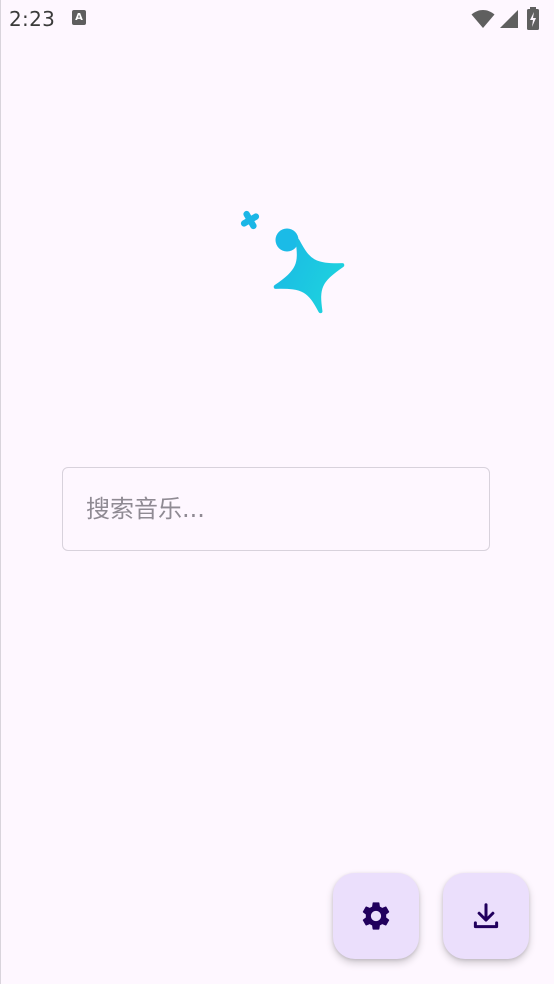 The width and height of the screenshot is (554, 984). I want to click on gear-icon, so click(376, 916).